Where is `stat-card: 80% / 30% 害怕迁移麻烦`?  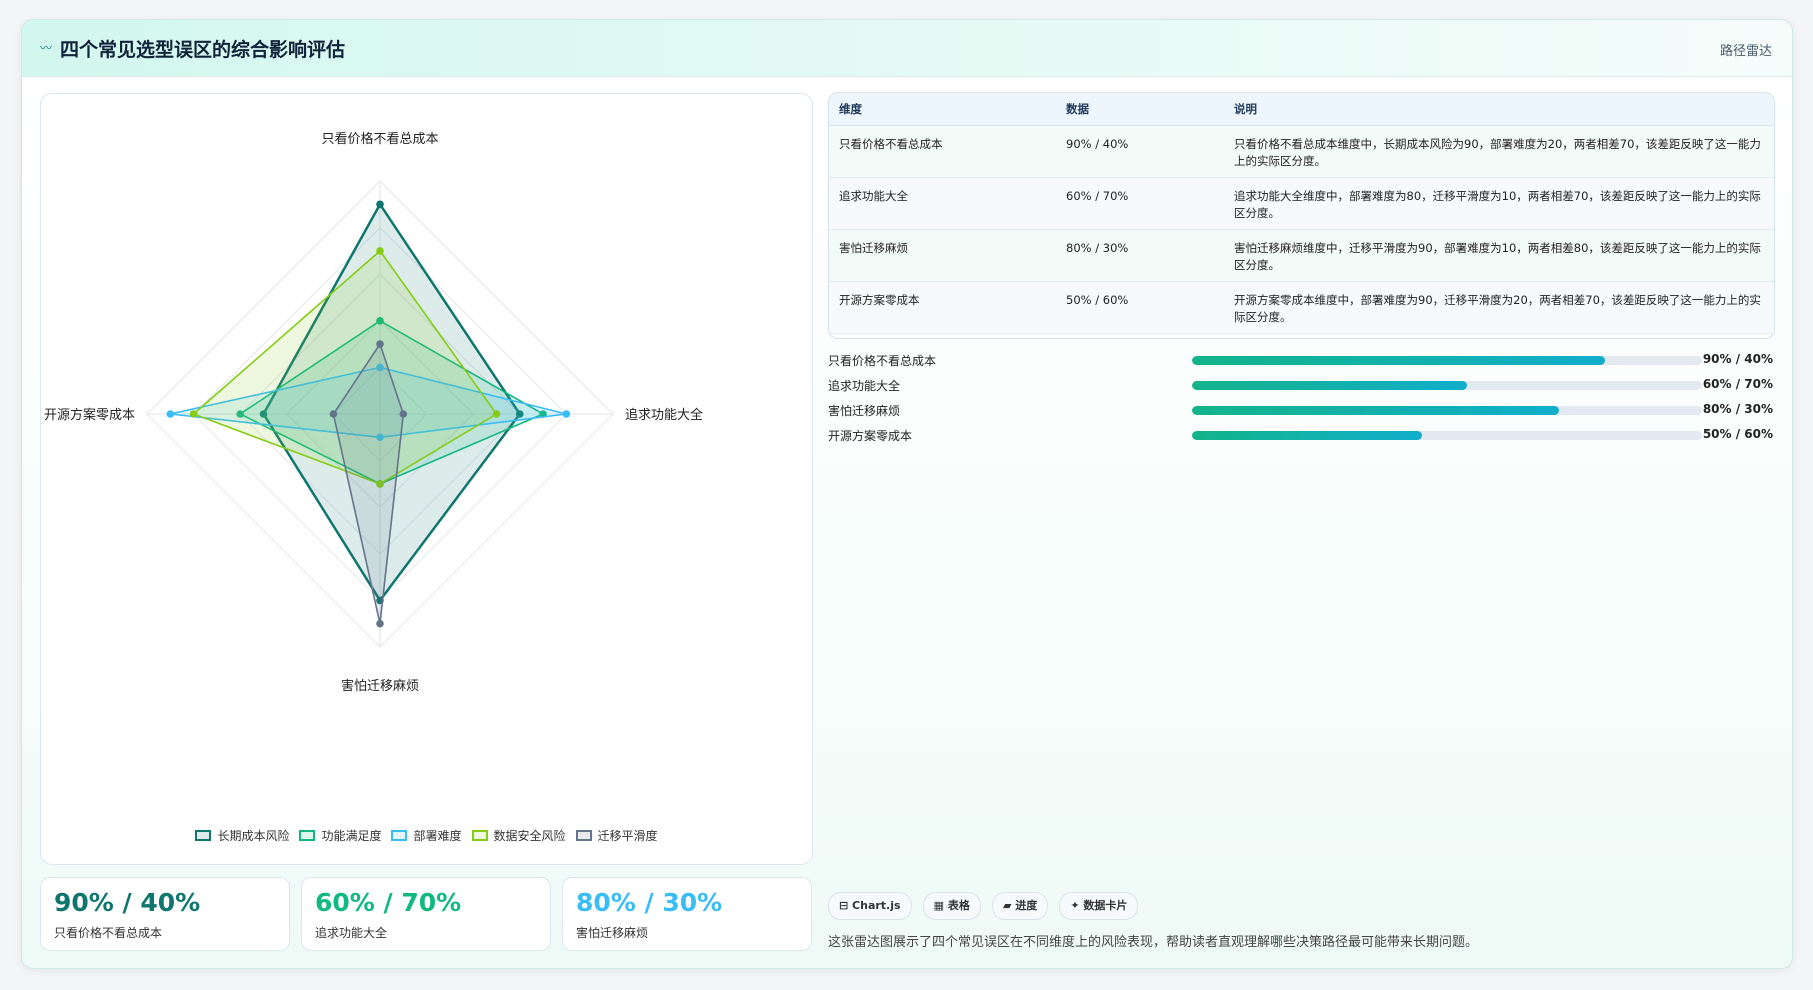 stat-card: 80% / 30% 害怕迁移麻烦 is located at coordinates (687, 914).